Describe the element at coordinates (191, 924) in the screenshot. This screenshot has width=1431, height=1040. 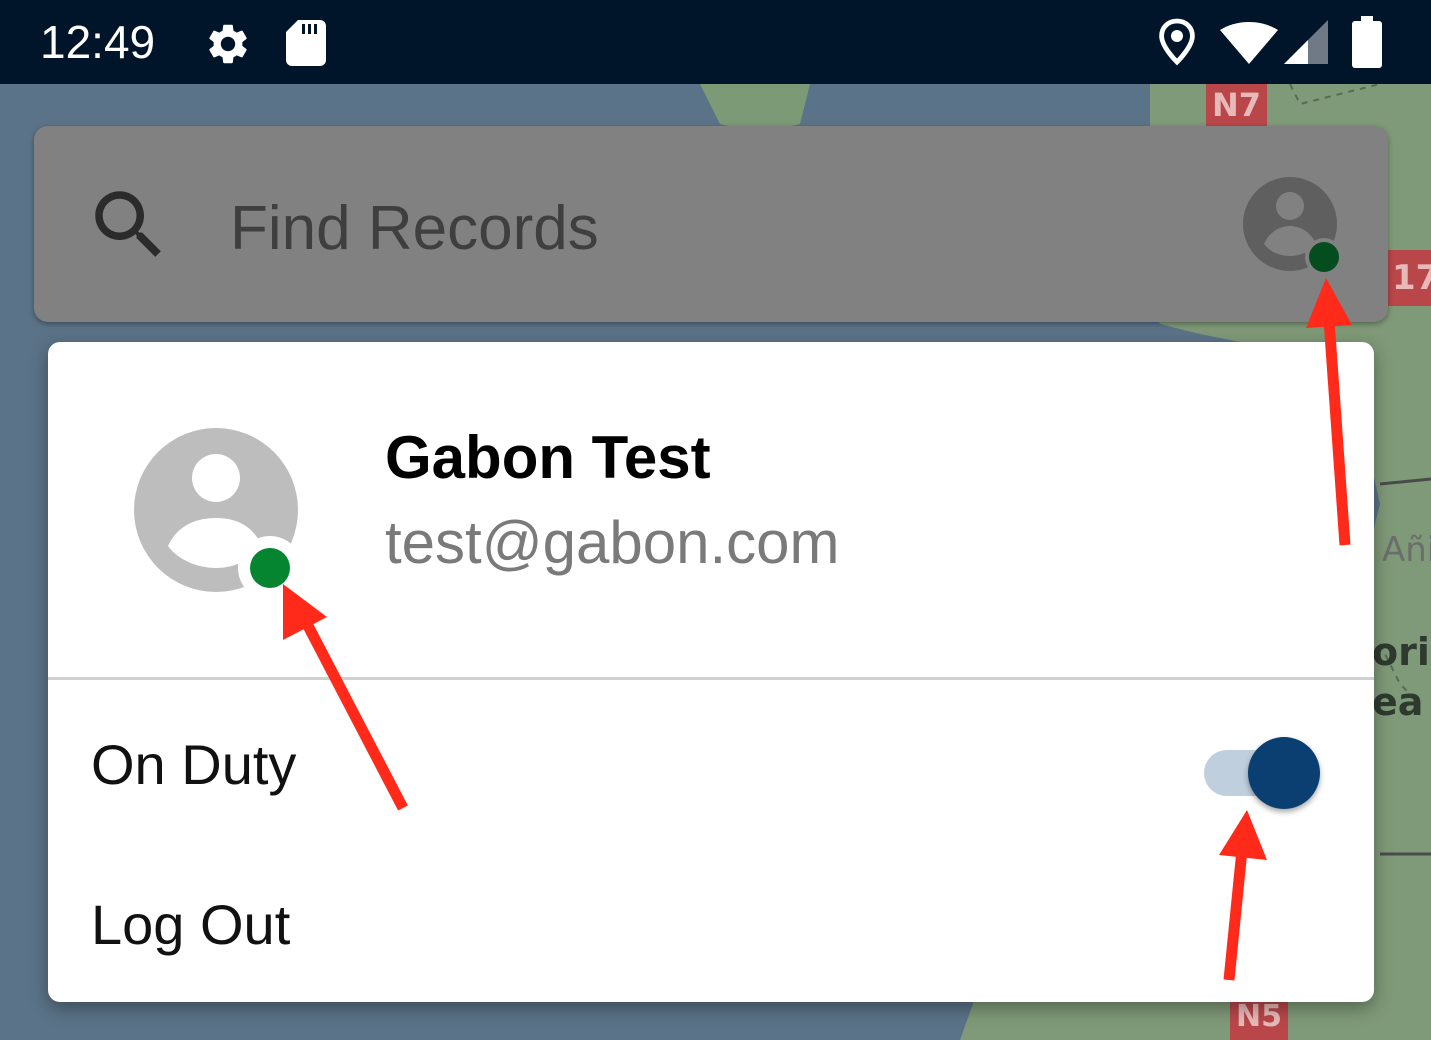
I see `menu-item-label: Log Out` at that location.